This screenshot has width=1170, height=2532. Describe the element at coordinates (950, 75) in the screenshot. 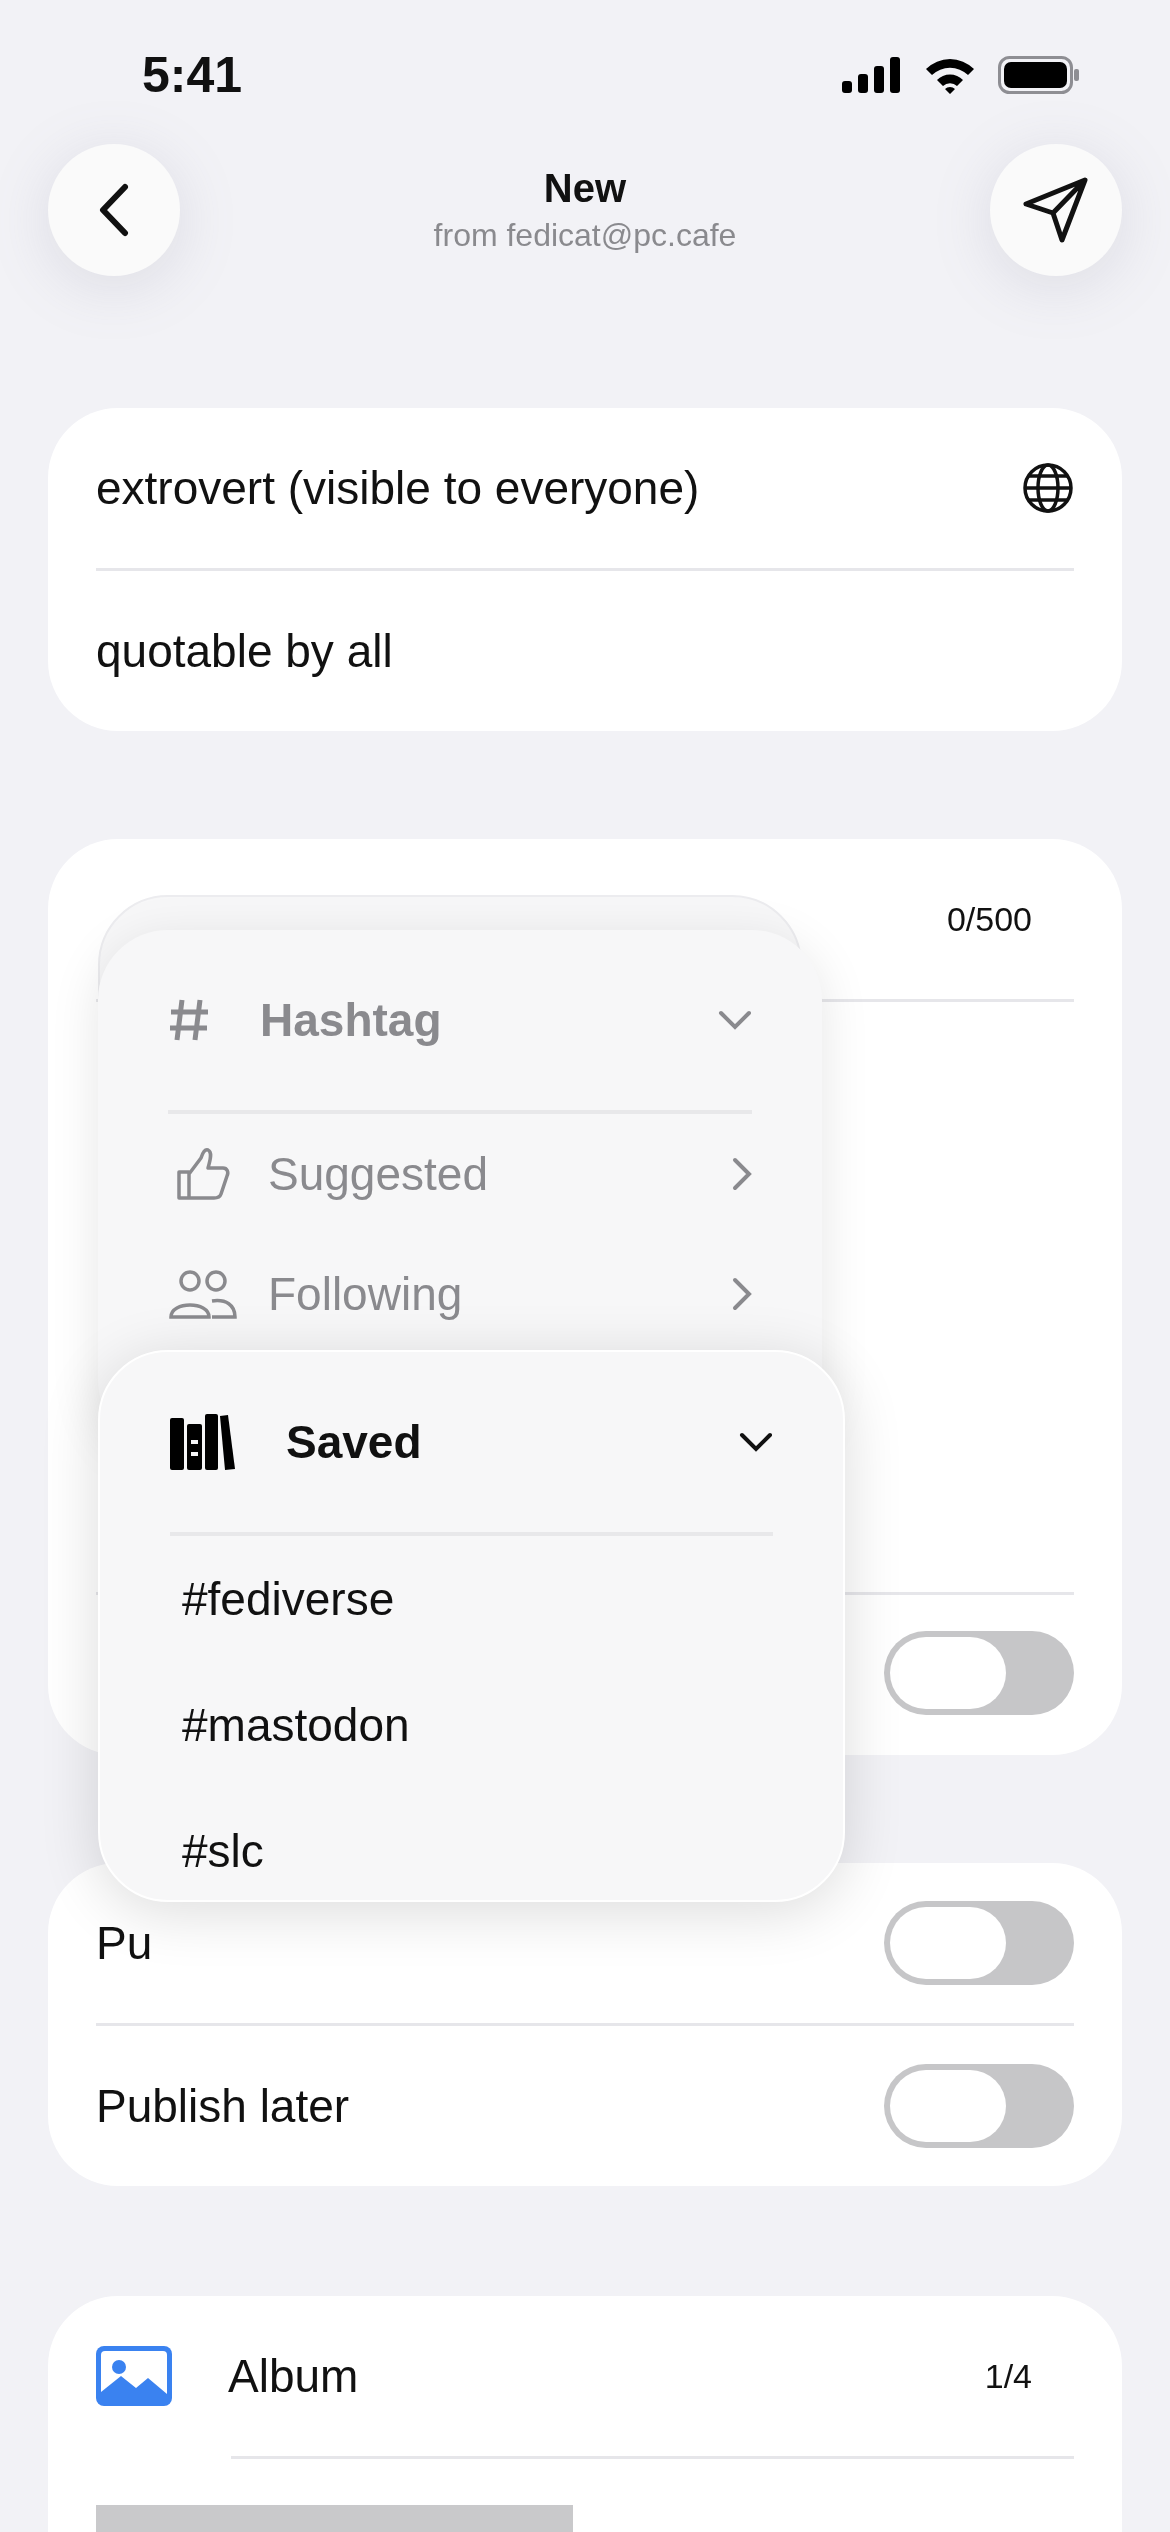

I see `wifi-icon` at that location.